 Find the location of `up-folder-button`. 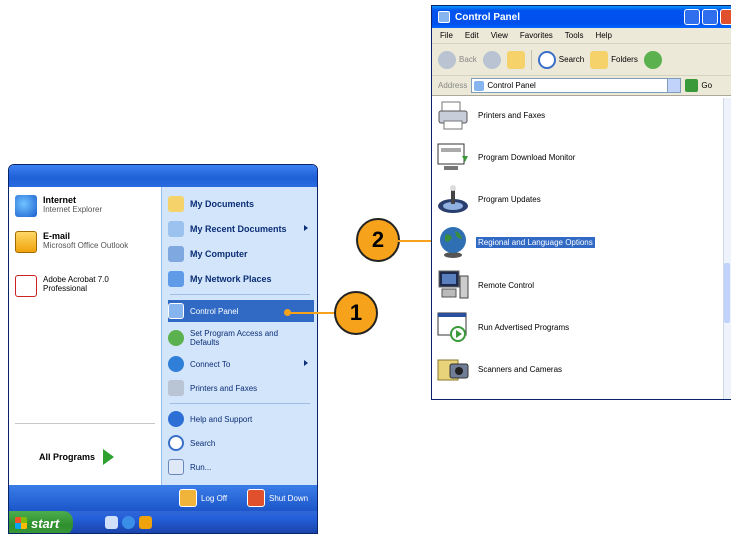

up-folder-button is located at coordinates (515, 59).